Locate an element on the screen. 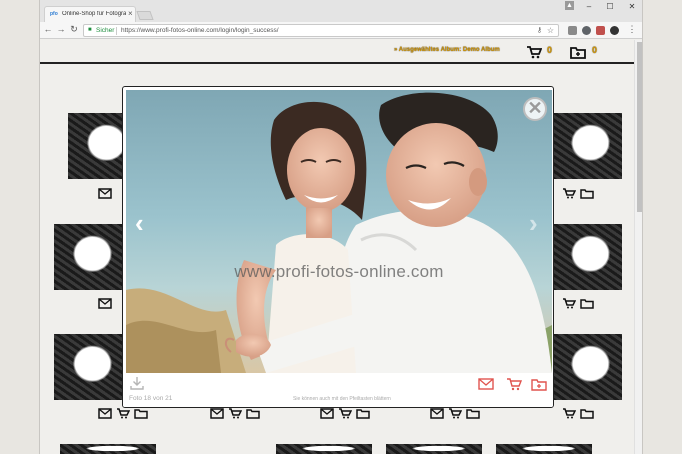  new-tab-button is located at coordinates (145, 15).